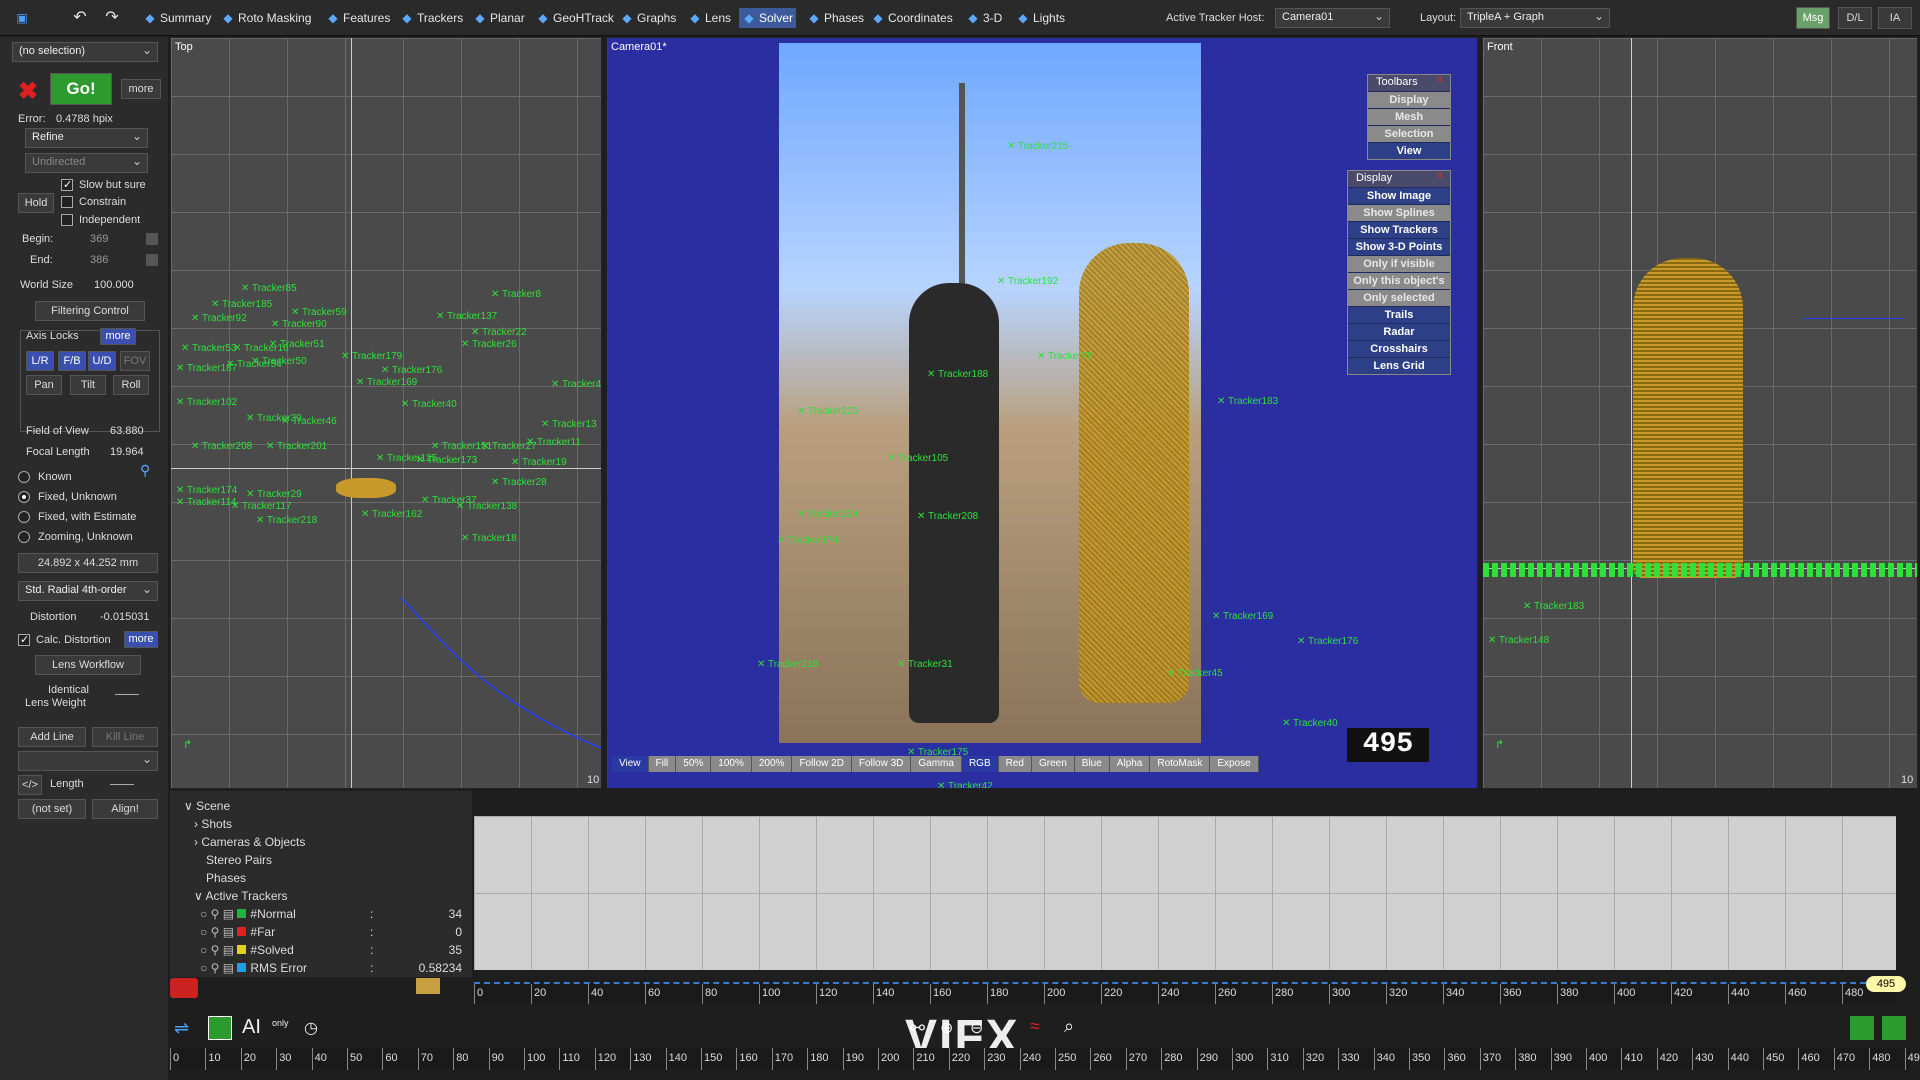  Describe the element at coordinates (1195, 673) in the screenshot. I see `tracker-label: Tracker45` at that location.